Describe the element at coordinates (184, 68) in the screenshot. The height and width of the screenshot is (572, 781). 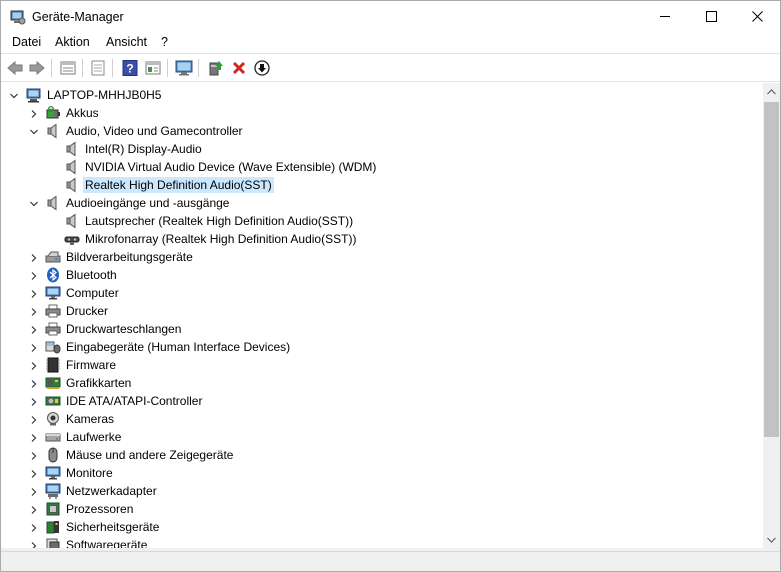
I see `scan-hardware-button` at that location.